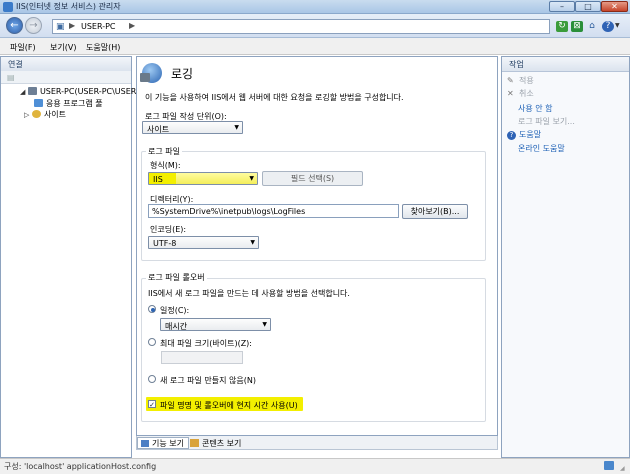 The image size is (630, 474). What do you see at coordinates (592, 26) in the screenshot?
I see `home-icon: ⌂` at bounding box center [592, 26].